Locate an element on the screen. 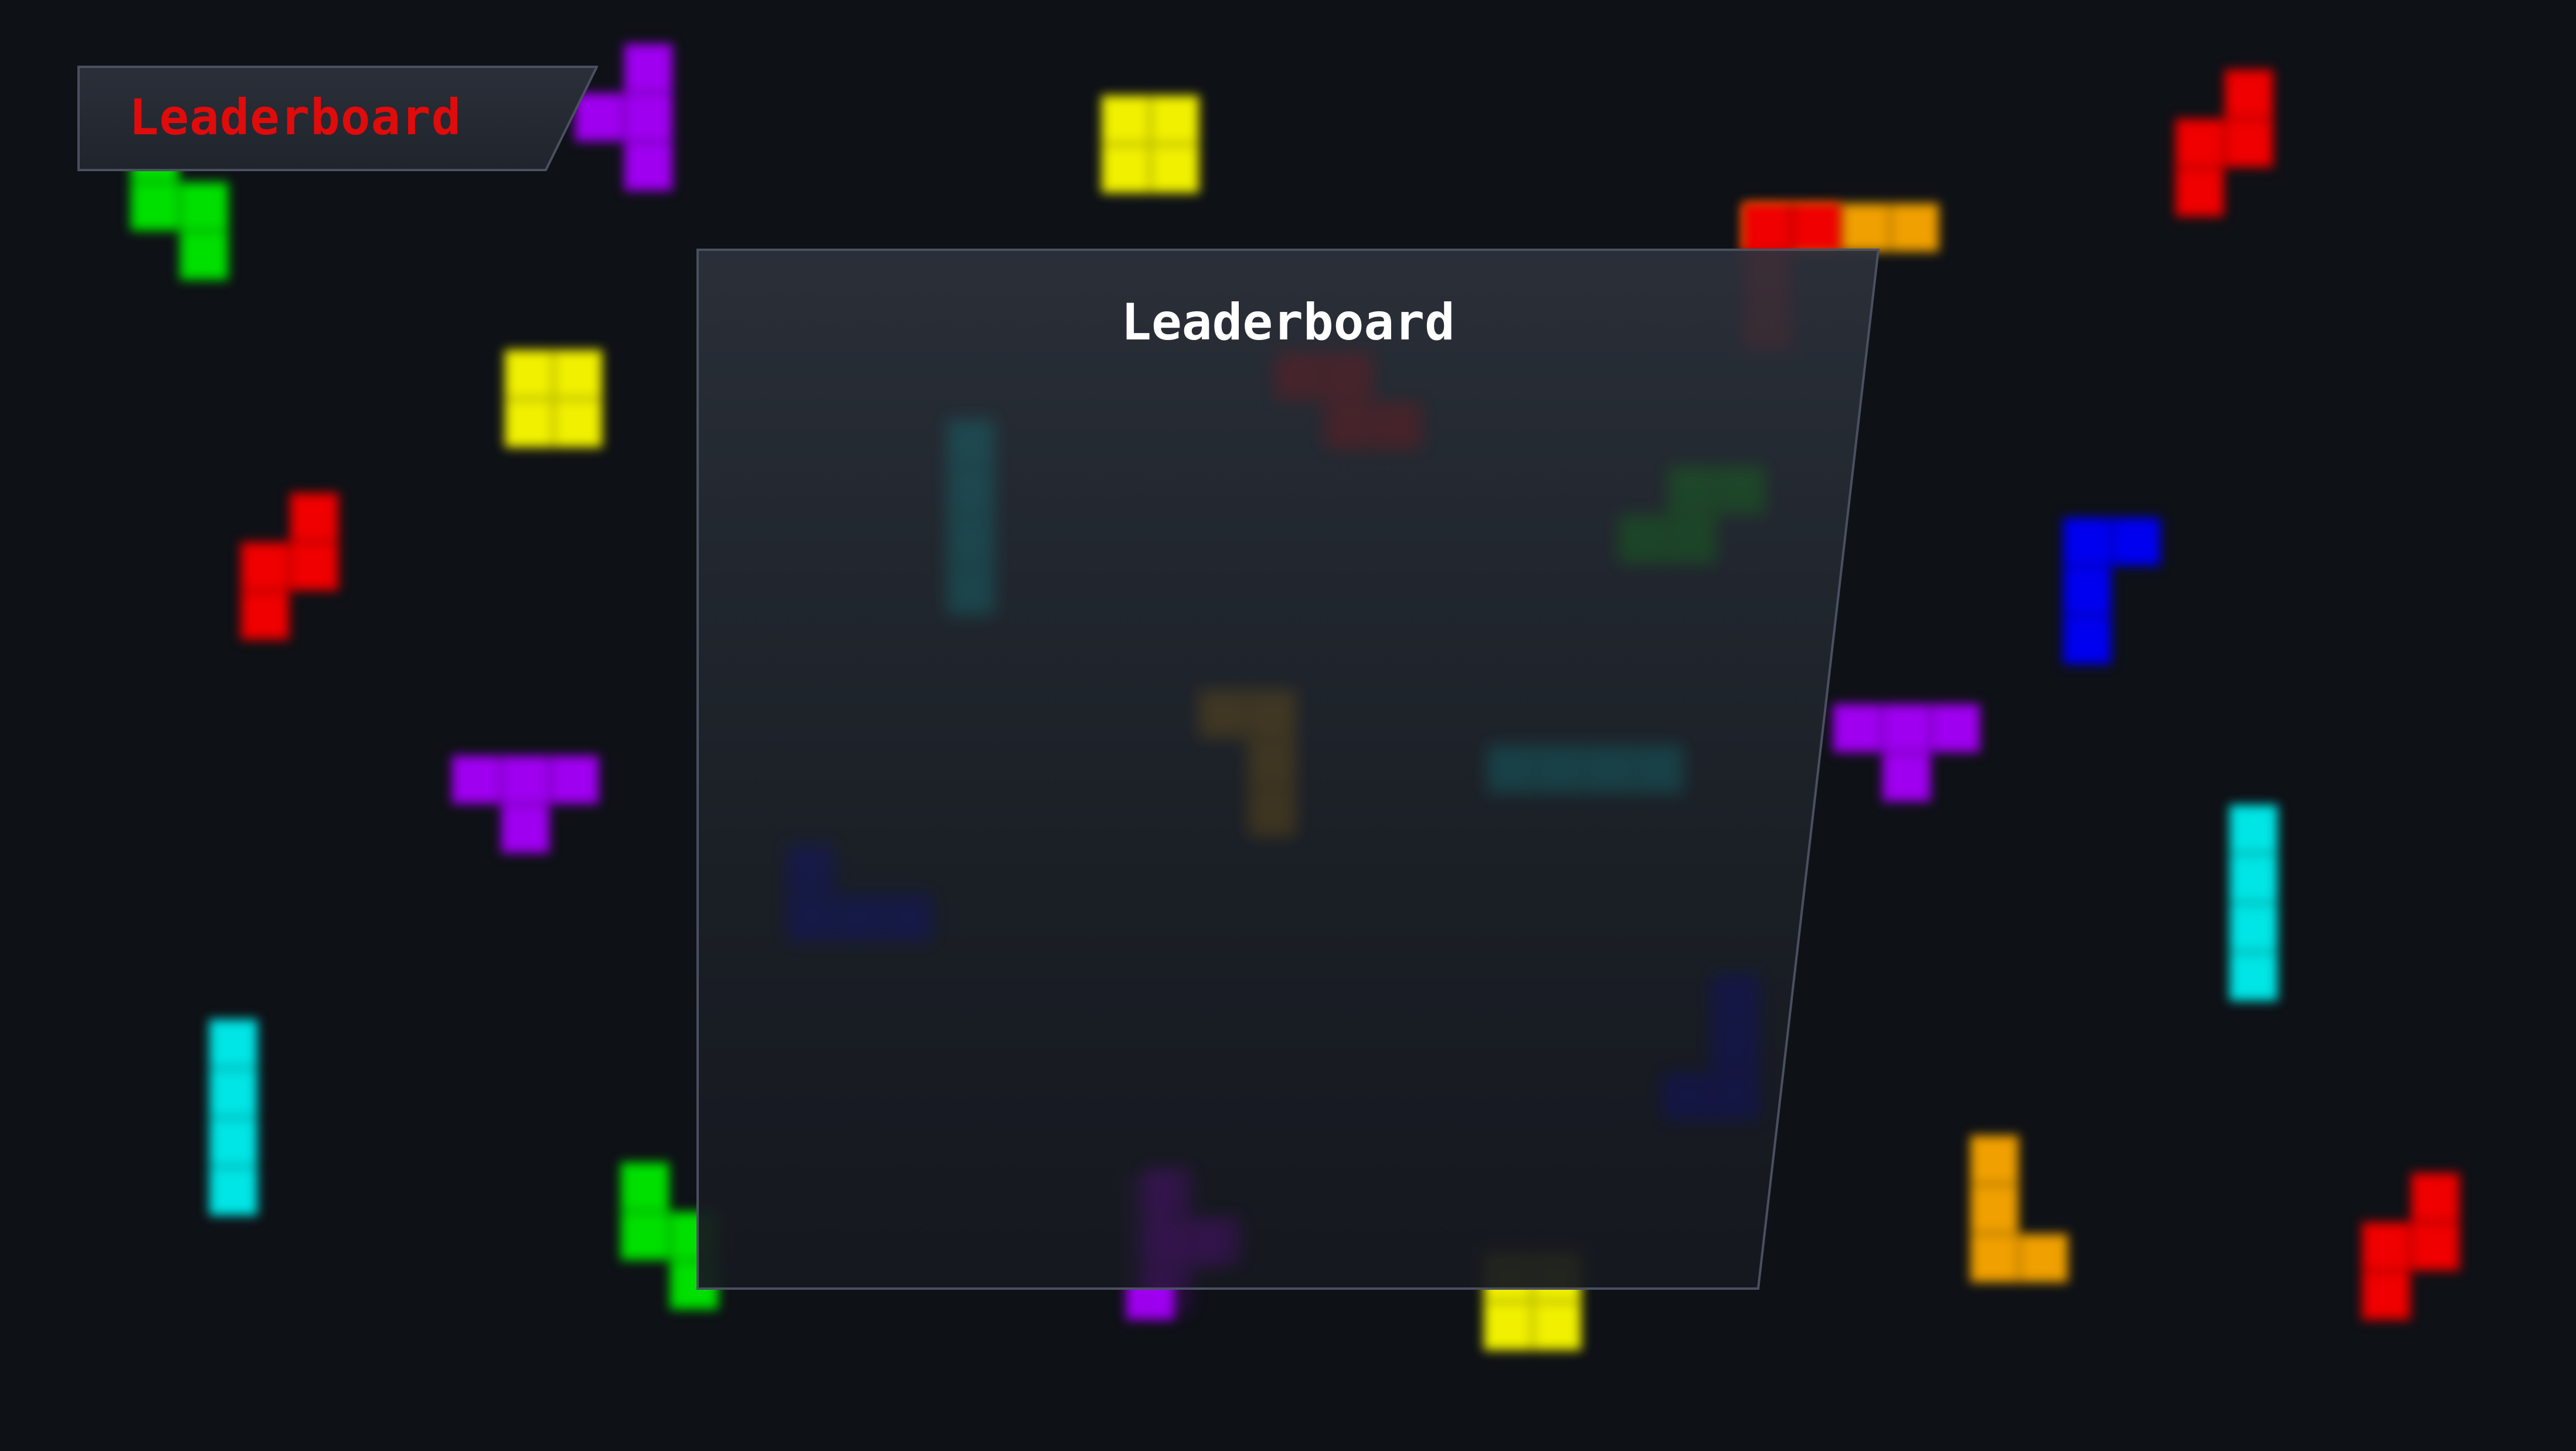  leaderboard-title: Leaderboard is located at coordinates (1288, 322).